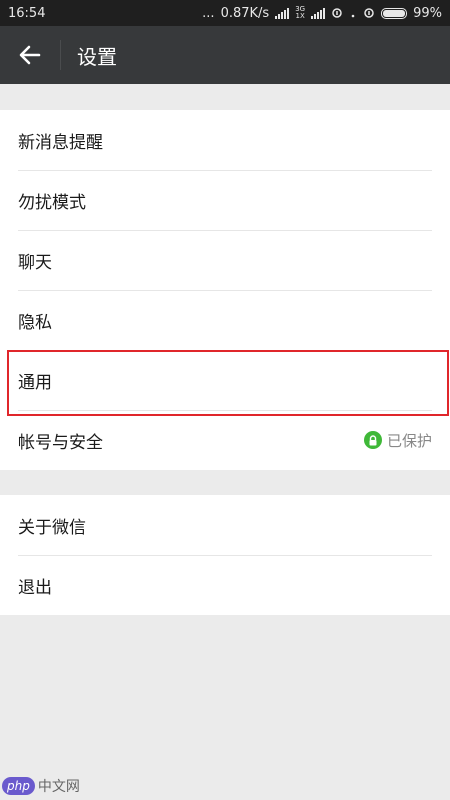 This screenshot has width=450, height=800. Describe the element at coordinates (225, 380) in the screenshot. I see `setting-general: 通用` at that location.